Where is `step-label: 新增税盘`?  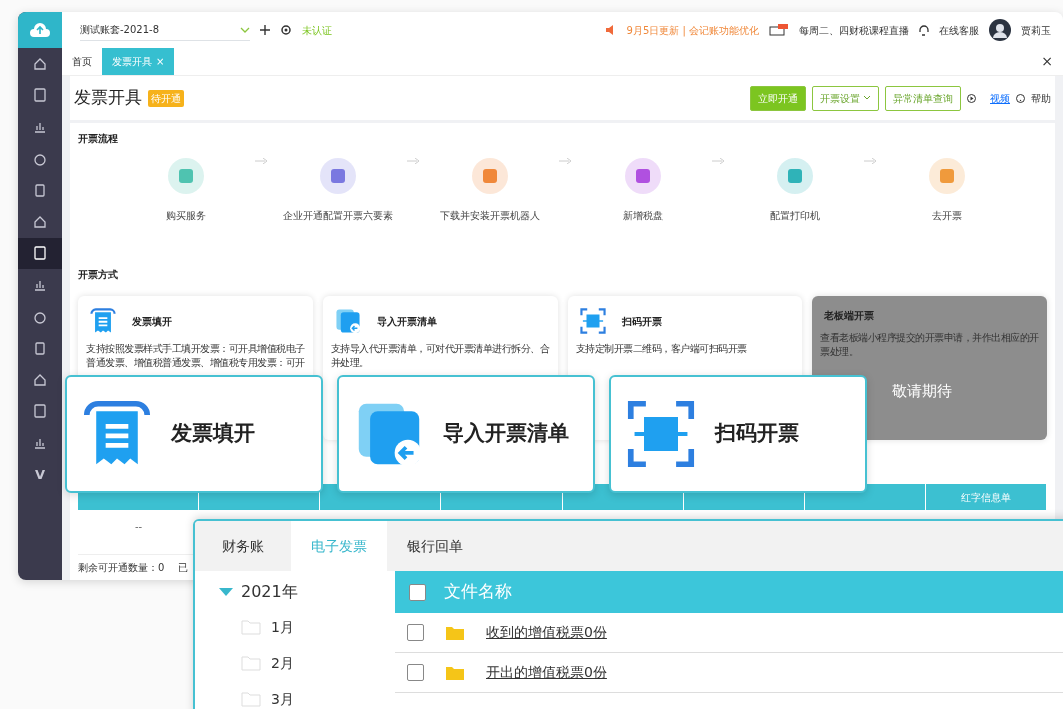 step-label: 新增税盘 is located at coordinates (642, 216).